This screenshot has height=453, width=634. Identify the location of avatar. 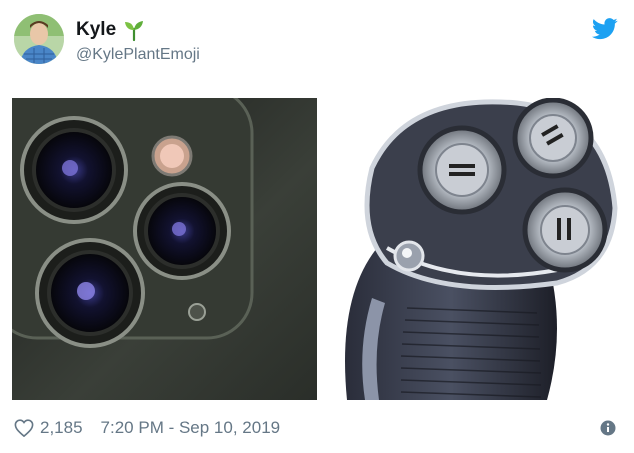
(39, 39).